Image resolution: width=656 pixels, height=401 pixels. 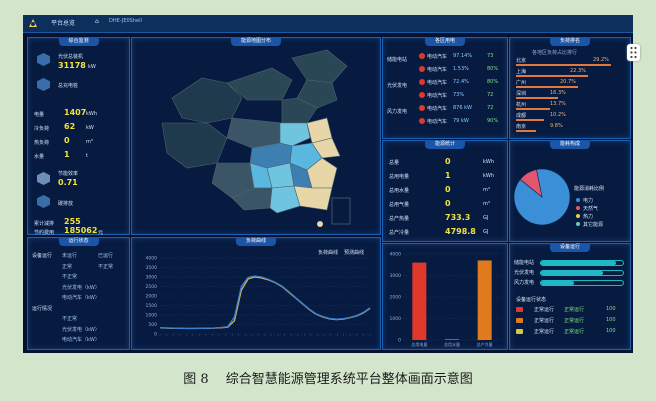 I want to click on group-label: 风力发电, so click(x=397, y=112).